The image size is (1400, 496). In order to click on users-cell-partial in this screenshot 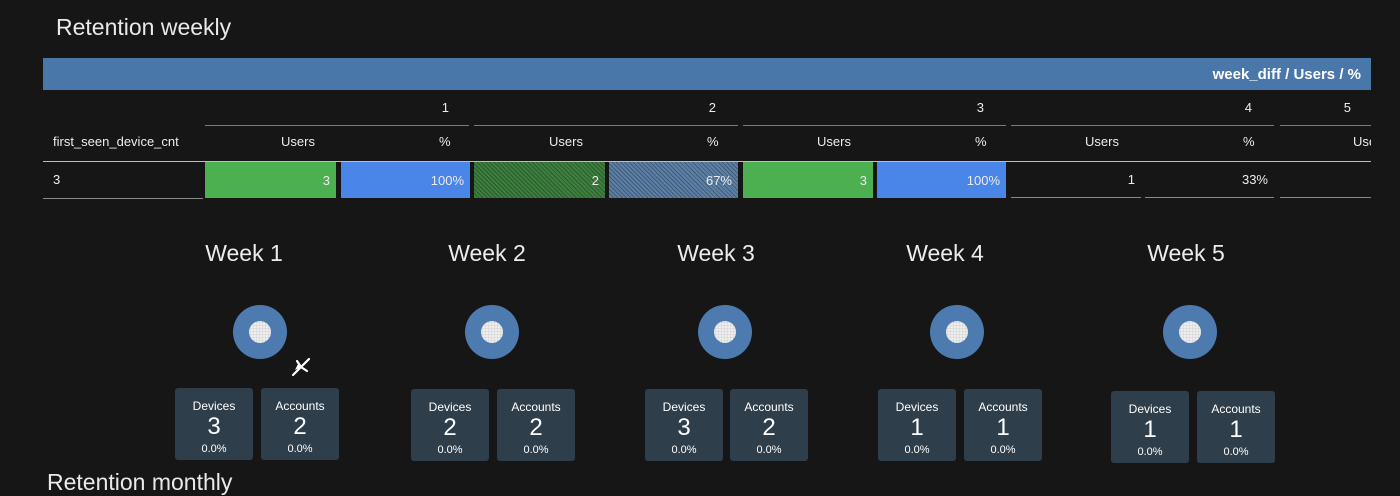, I will do `click(1325, 180)`.